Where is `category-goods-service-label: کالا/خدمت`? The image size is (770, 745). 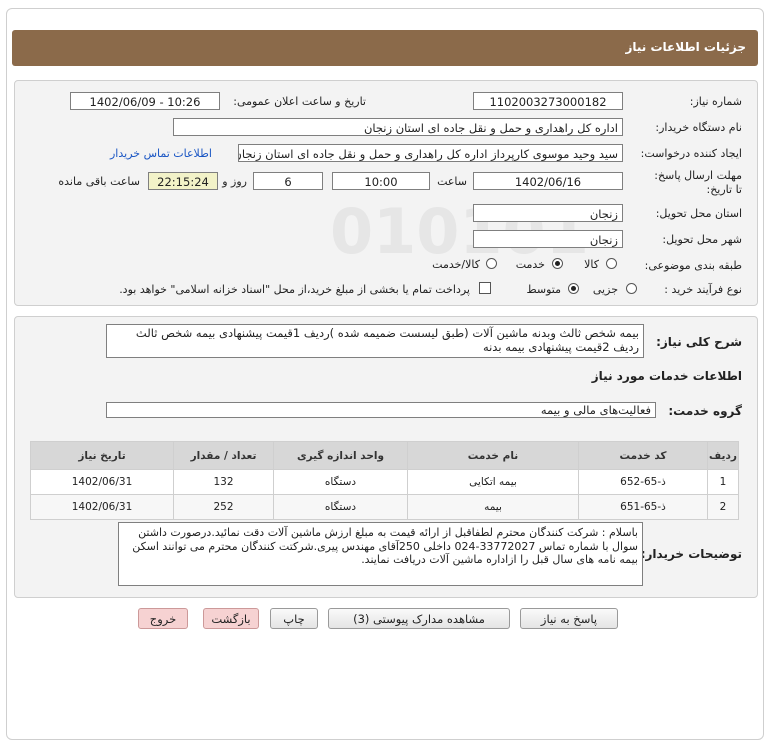
category-goods-service-label: کالا/خدمت is located at coordinates (456, 264).